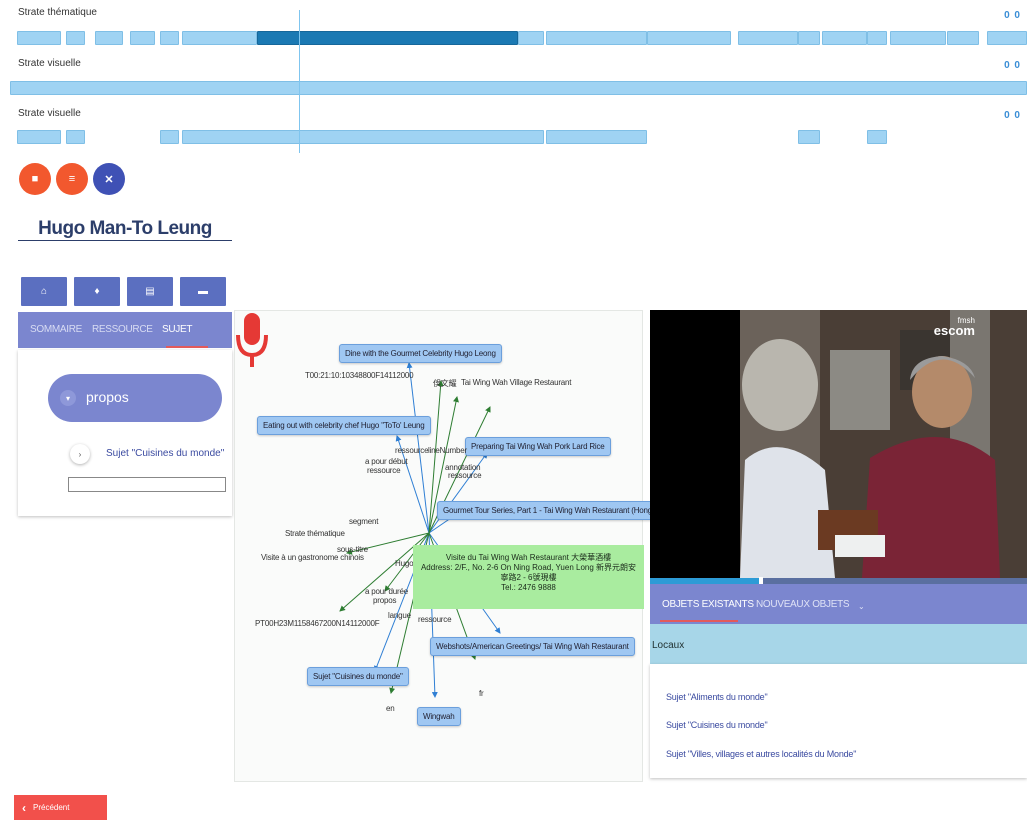 Image resolution: width=1027 pixels, height=823 pixels. I want to click on video-player: fmsh escom, so click(838, 444).